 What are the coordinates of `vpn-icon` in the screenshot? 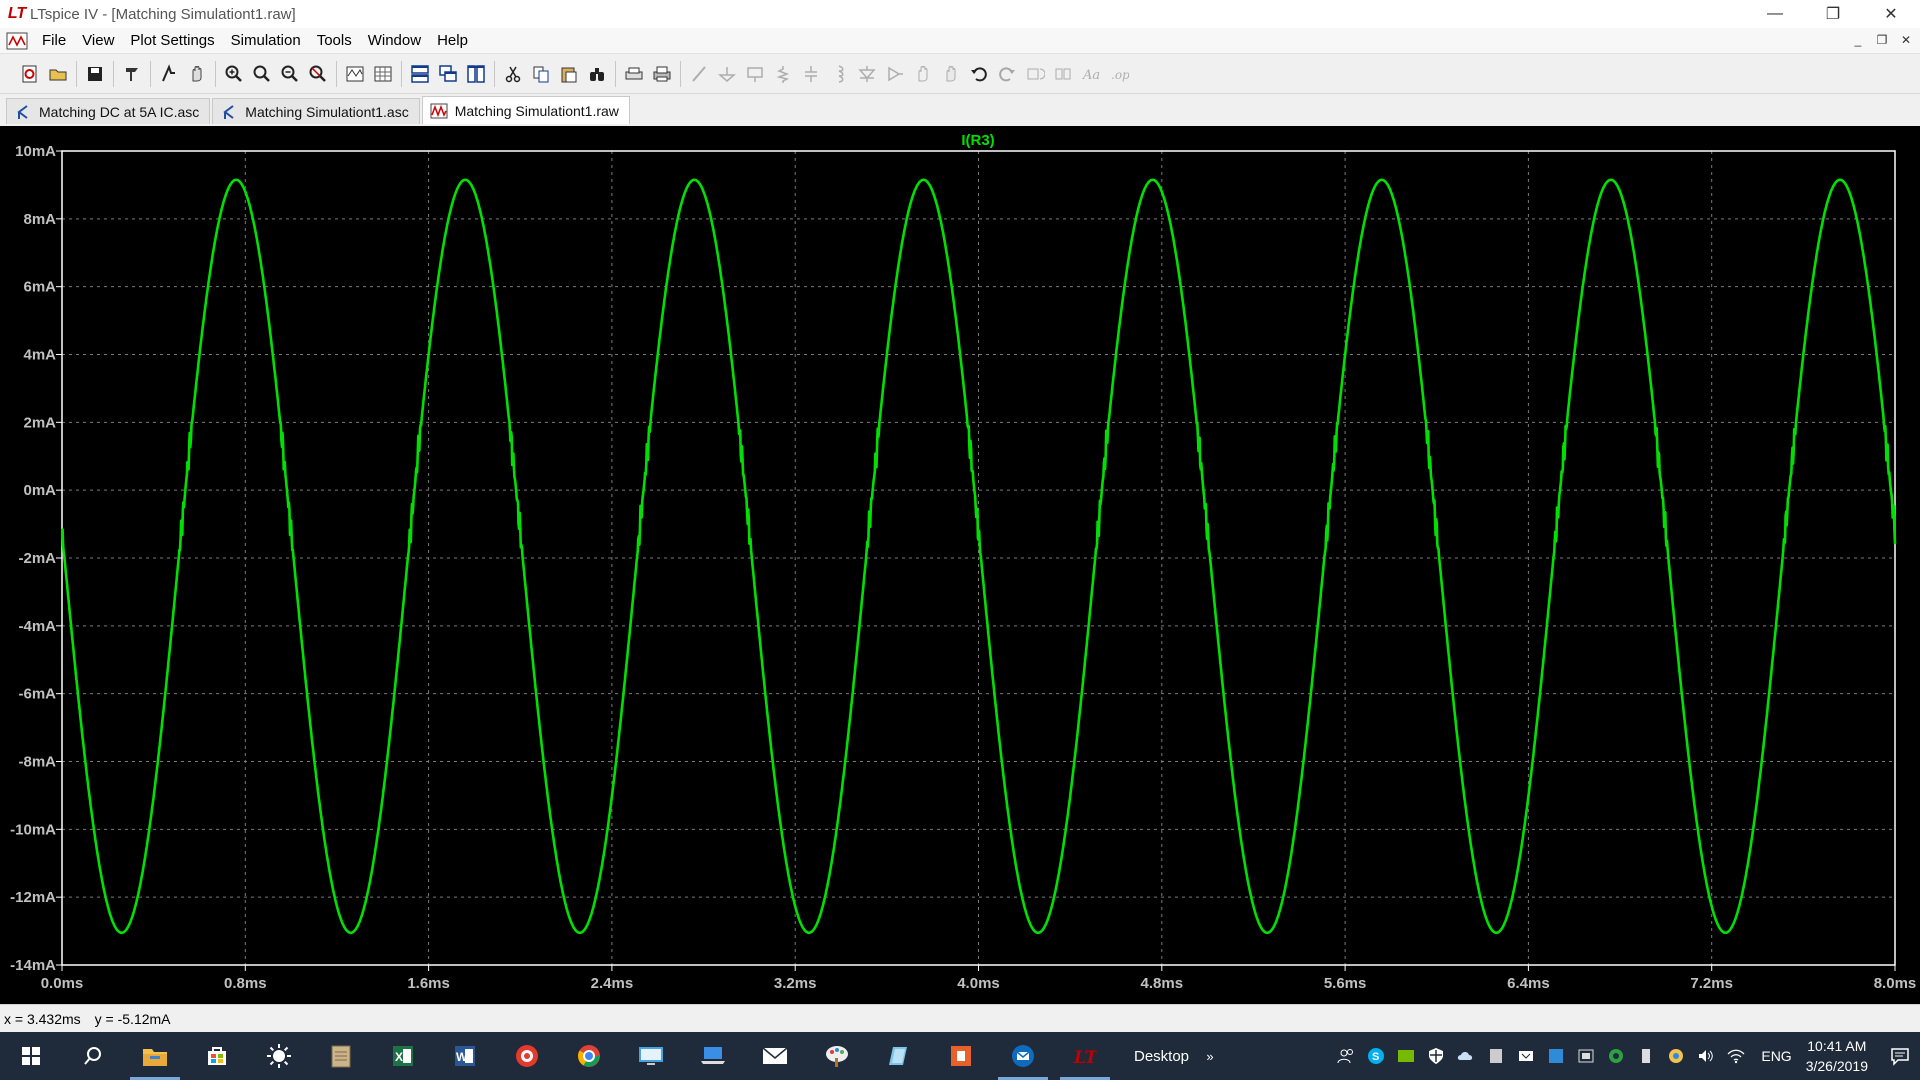 It's located at (1556, 1056).